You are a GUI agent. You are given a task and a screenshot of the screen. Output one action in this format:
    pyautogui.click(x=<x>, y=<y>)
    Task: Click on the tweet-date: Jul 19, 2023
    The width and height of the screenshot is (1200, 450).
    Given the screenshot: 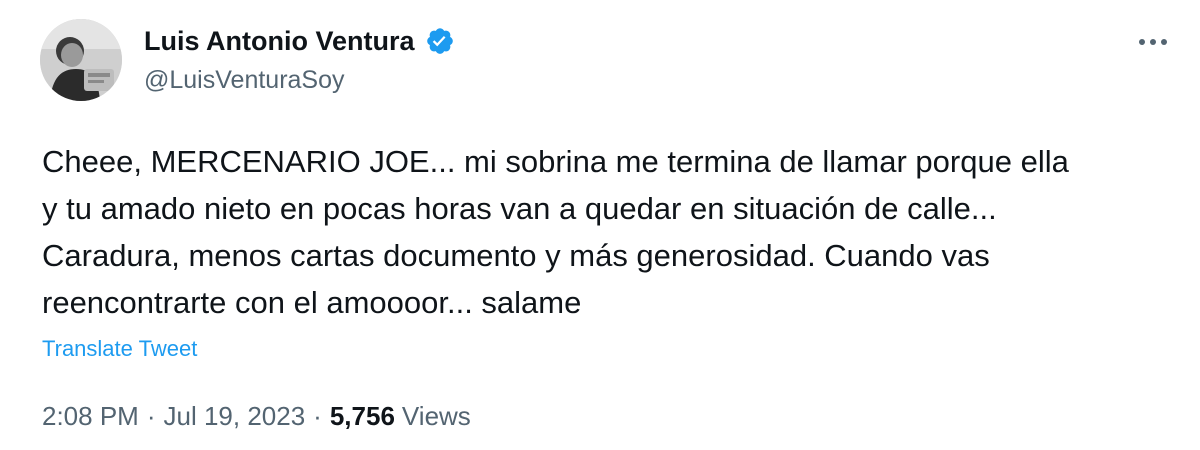 What is the action you would take?
    pyautogui.click(x=235, y=416)
    